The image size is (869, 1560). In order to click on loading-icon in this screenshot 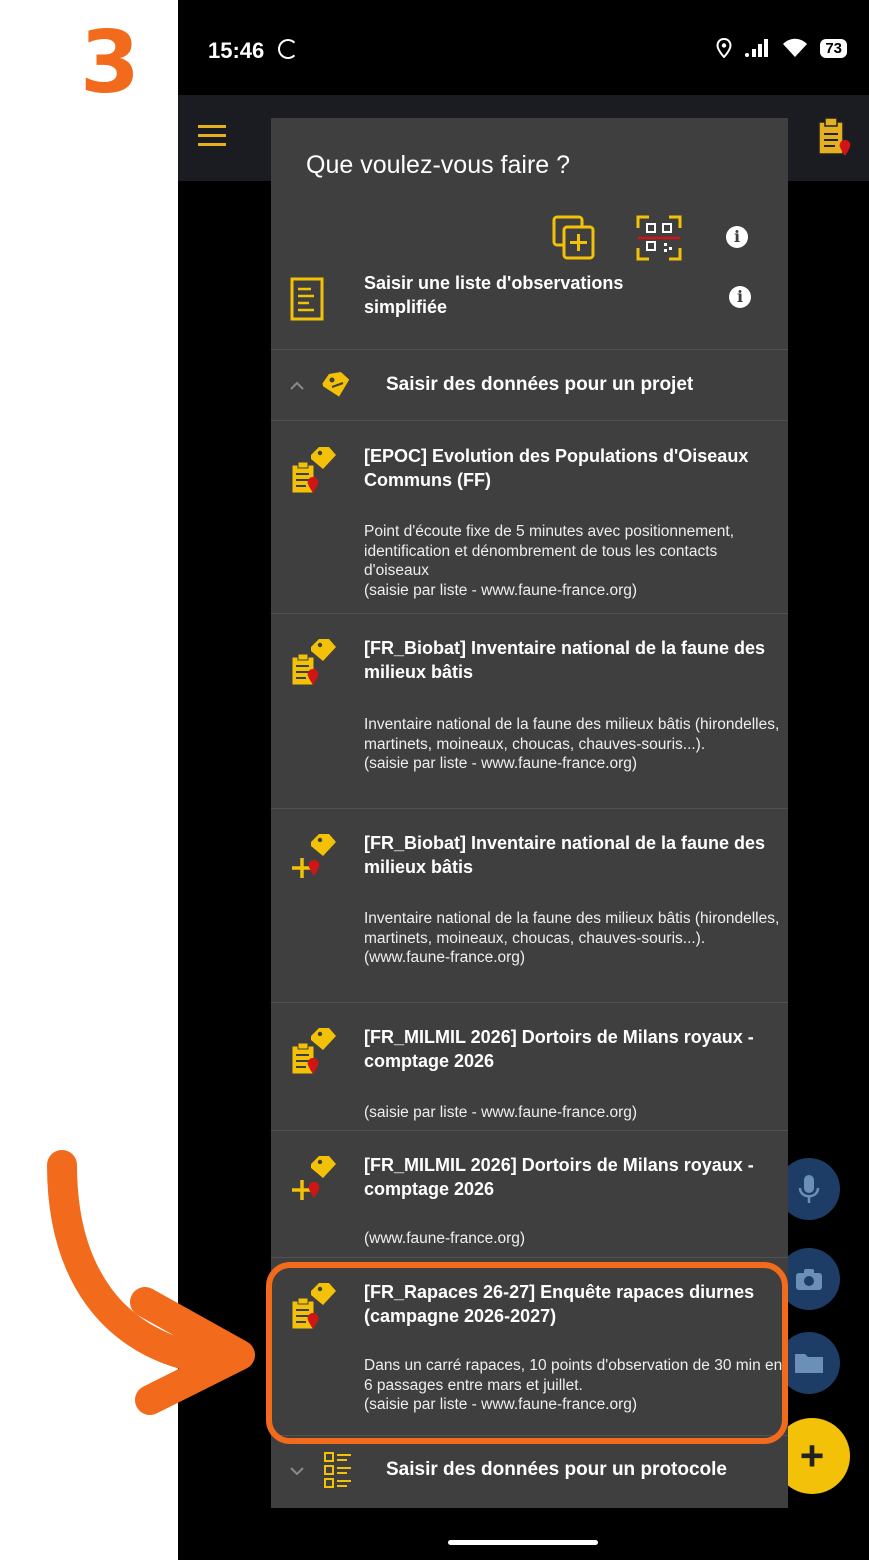, I will do `click(288, 49)`.